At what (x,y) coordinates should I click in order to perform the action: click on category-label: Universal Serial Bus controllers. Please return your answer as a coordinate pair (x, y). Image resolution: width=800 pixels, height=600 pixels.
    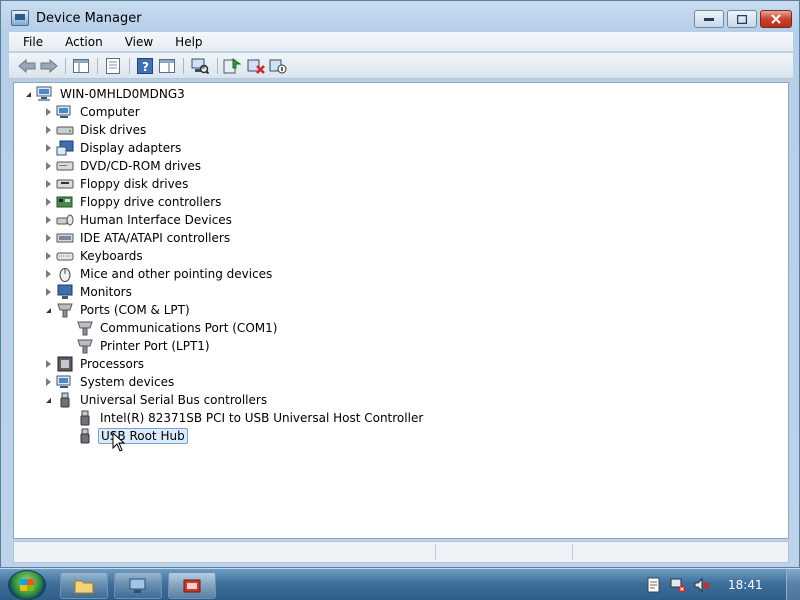
    Looking at the image, I should click on (174, 400).